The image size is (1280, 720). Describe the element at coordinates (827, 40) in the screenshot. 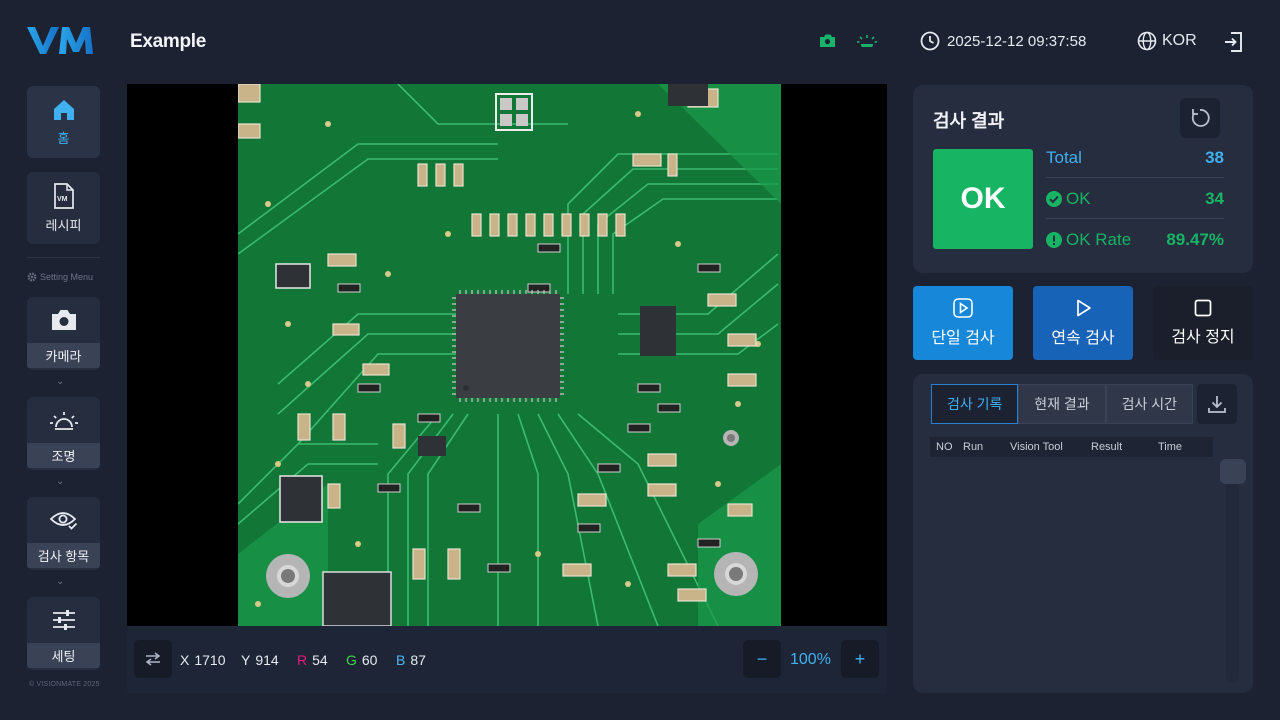

I see `camera-status-icon` at that location.